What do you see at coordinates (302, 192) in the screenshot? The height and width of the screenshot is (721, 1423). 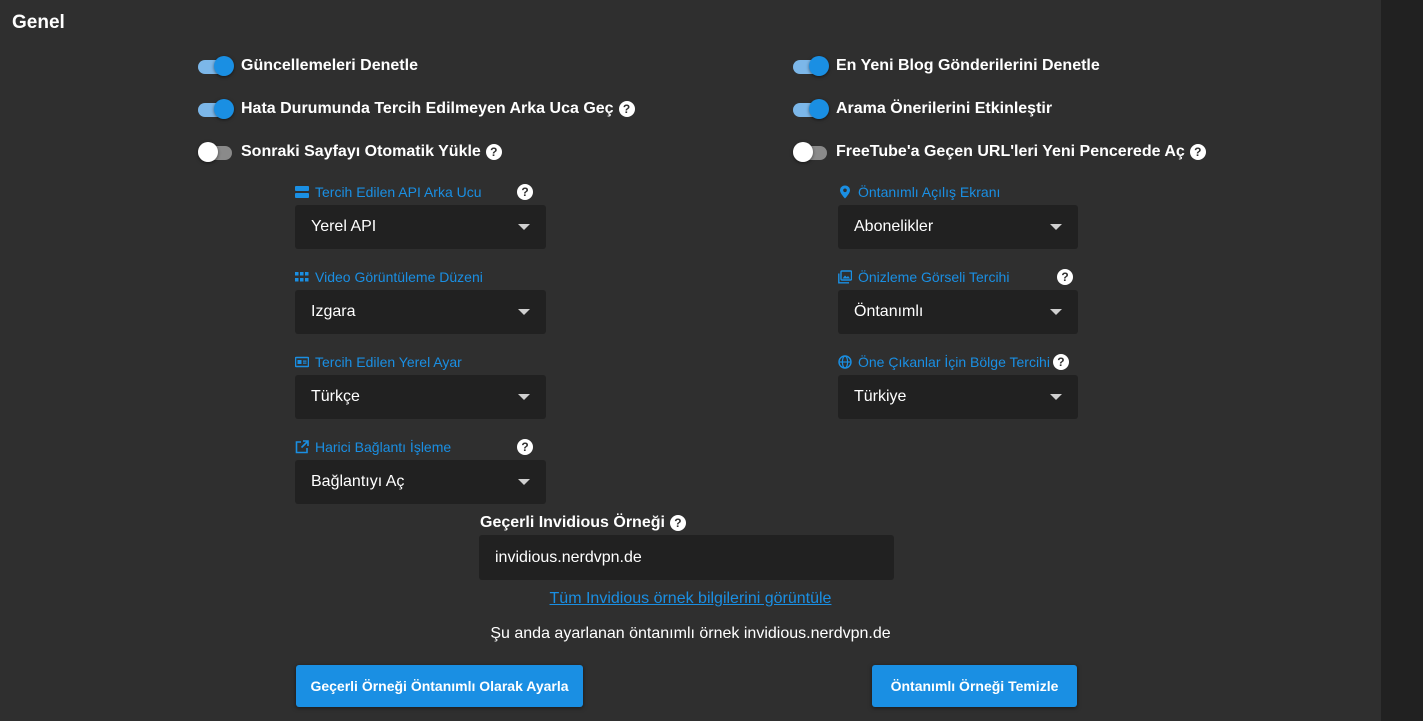 I see `server-icon` at bounding box center [302, 192].